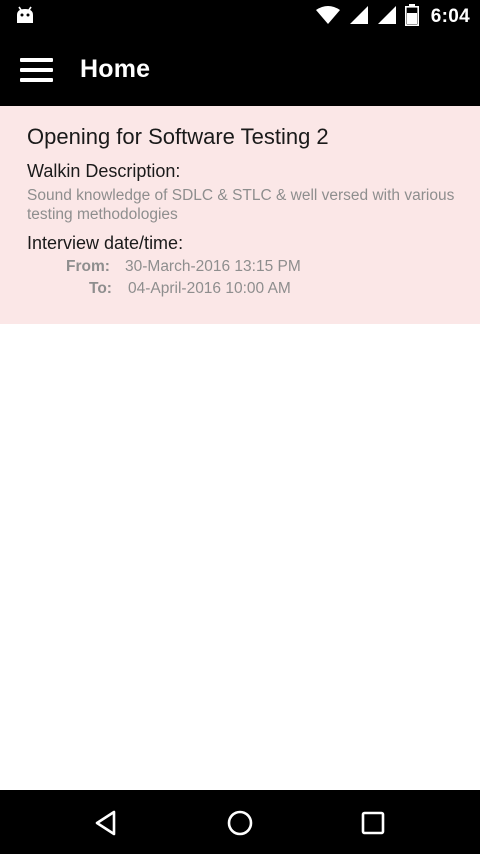 The image size is (480, 854). I want to click on android-icon, so click(25, 16).